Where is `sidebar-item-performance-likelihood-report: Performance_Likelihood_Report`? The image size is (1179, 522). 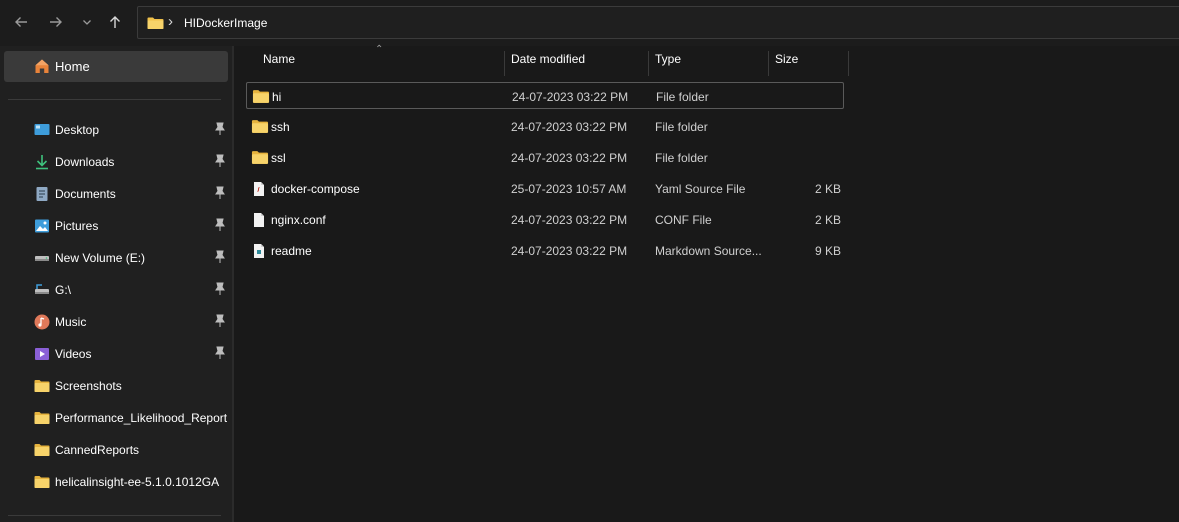
sidebar-item-performance-likelihood-report: Performance_Likelihood_Report is located at coordinates (116, 418).